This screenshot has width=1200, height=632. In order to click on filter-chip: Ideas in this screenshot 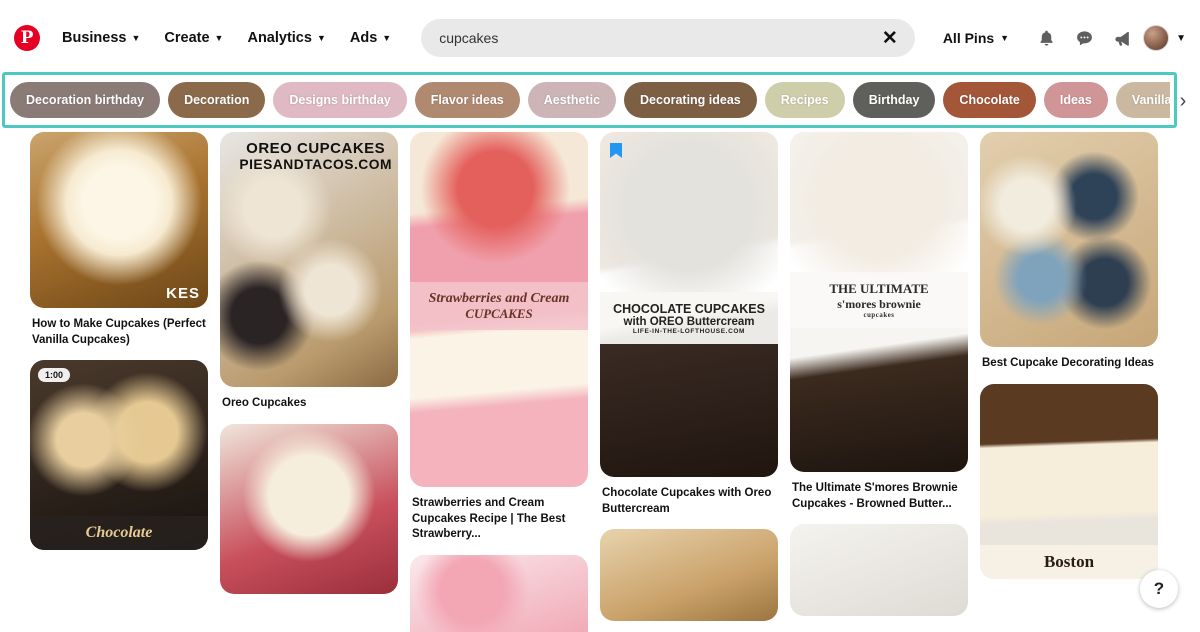, I will do `click(1076, 100)`.